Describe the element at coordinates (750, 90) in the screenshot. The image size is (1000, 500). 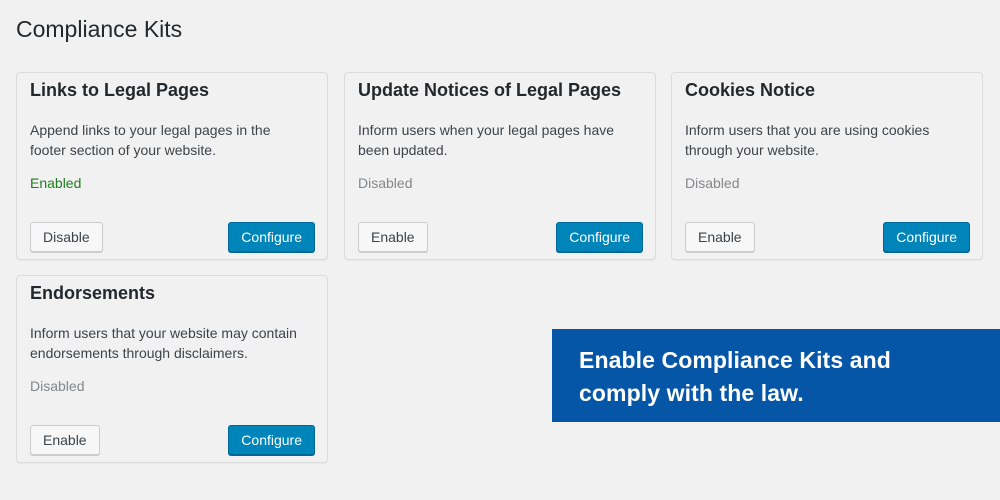
I see `card-title: Cookies Notice` at that location.